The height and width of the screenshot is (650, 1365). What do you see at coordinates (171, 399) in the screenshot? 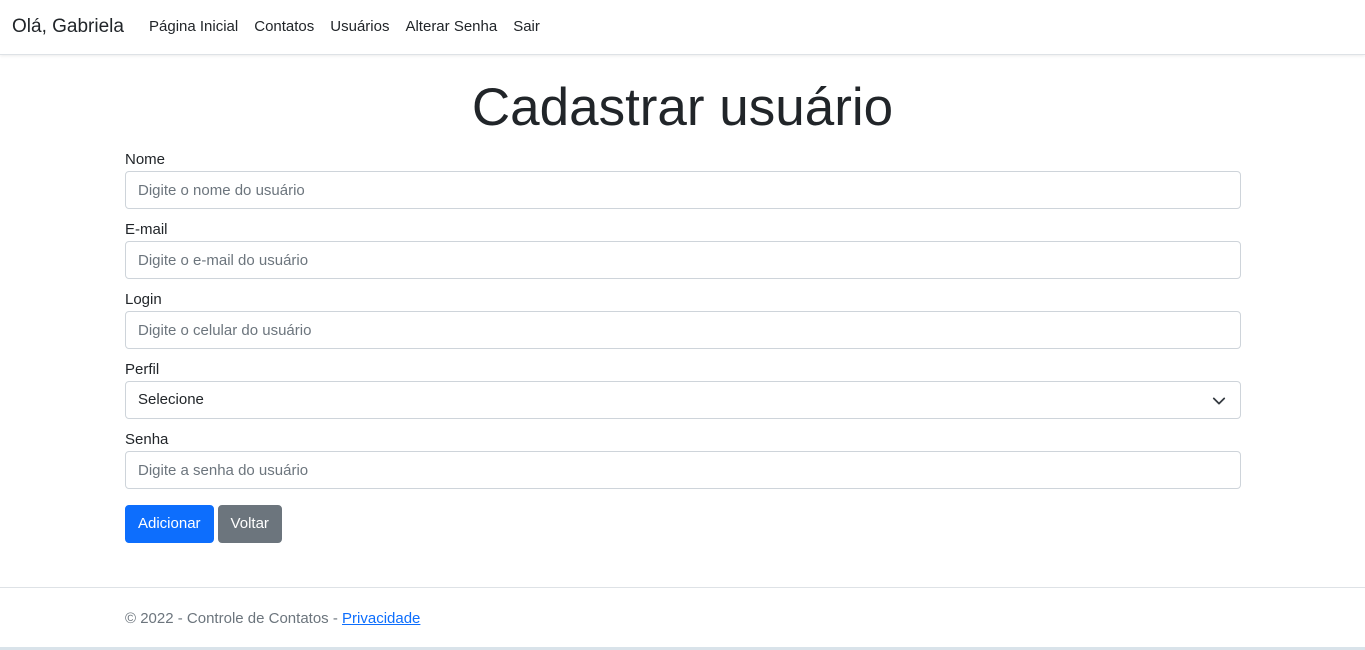
I see `perfil-selected-value: Selecione` at bounding box center [171, 399].